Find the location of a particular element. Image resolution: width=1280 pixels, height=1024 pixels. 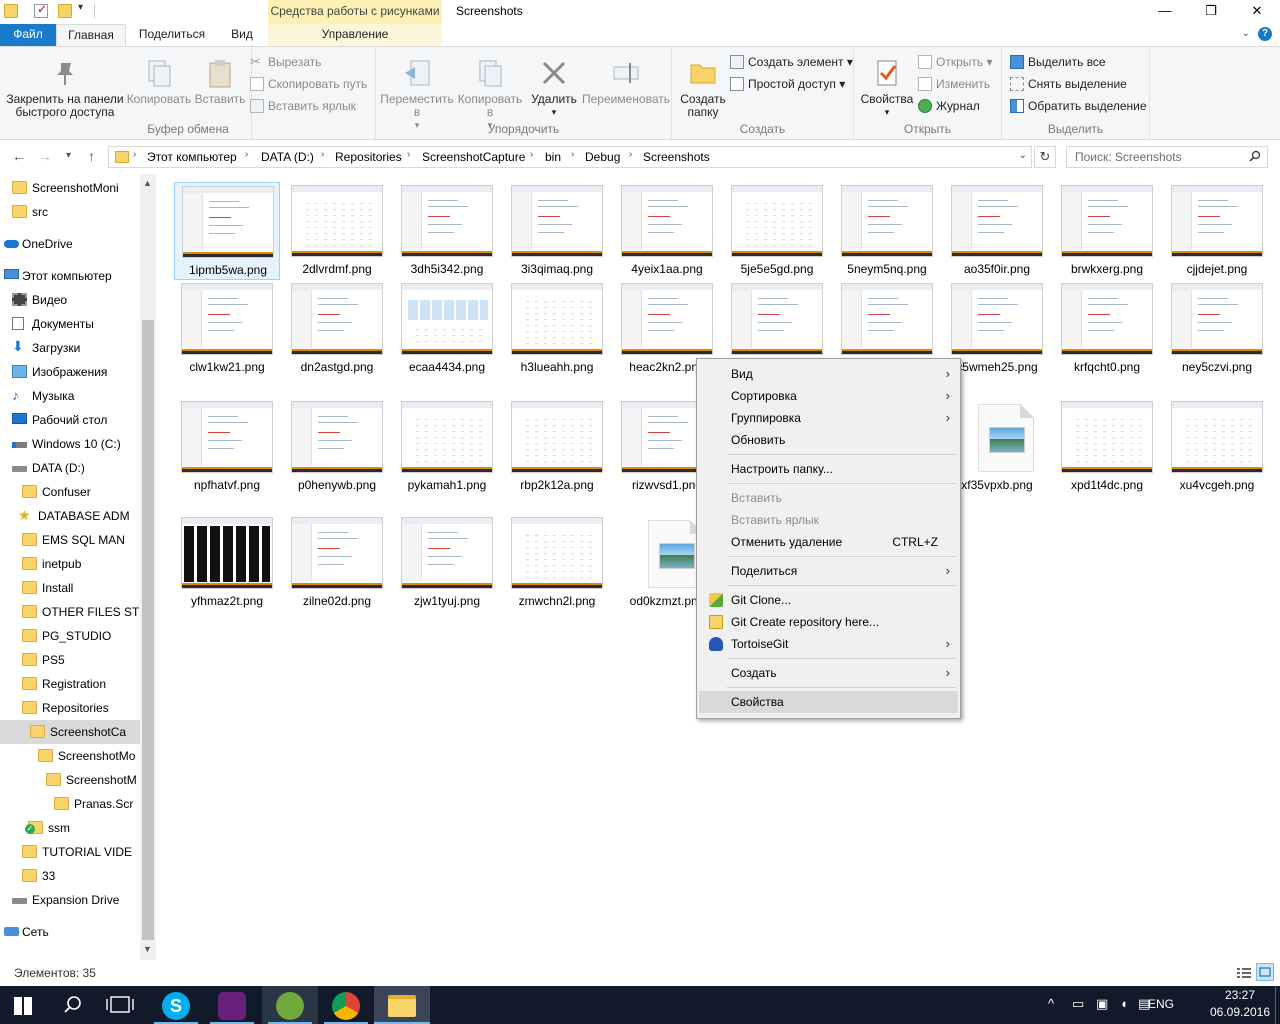

nav-item: ScreenshotMoni is located at coordinates (70, 188).